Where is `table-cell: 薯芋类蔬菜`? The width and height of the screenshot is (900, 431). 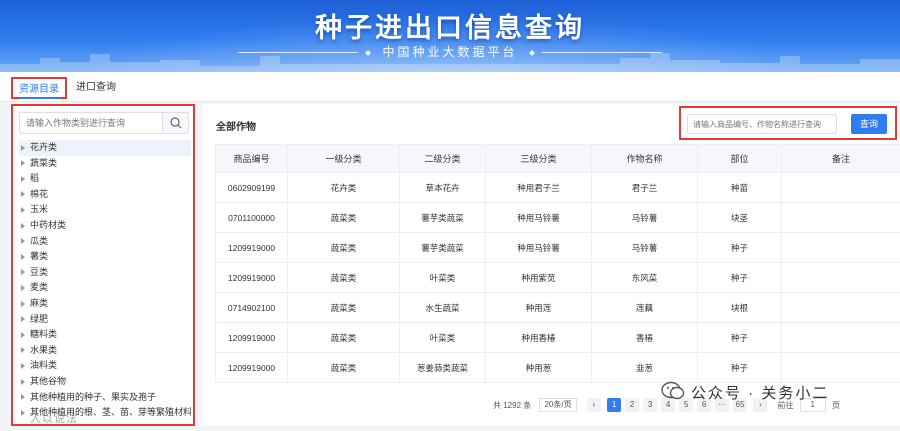
table-cell: 薯芋类蔬菜 is located at coordinates (442, 217).